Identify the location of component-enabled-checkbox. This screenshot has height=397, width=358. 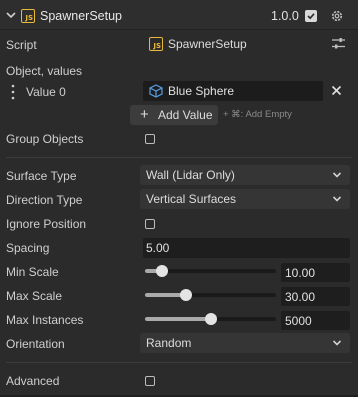
(311, 16).